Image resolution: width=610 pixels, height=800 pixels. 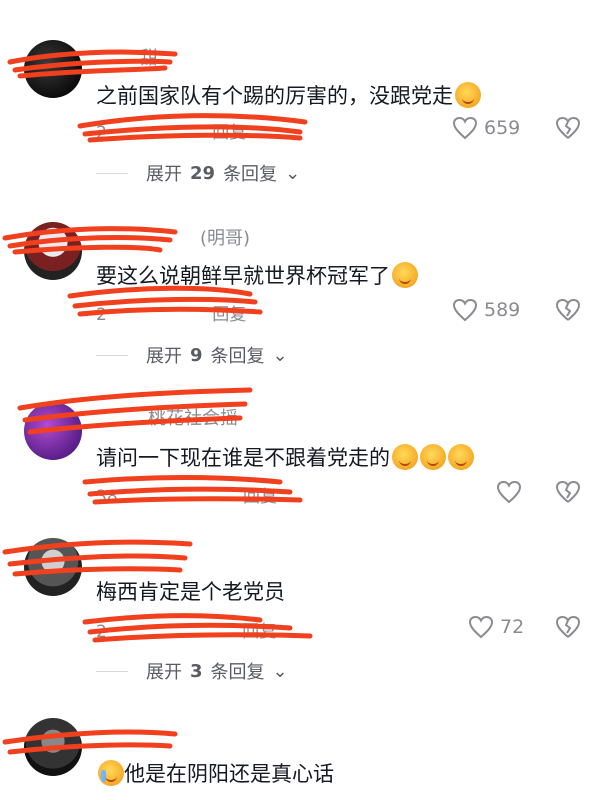 What do you see at coordinates (193, 417) in the screenshot?
I see `comment-nickname: 桃花社会摇` at bounding box center [193, 417].